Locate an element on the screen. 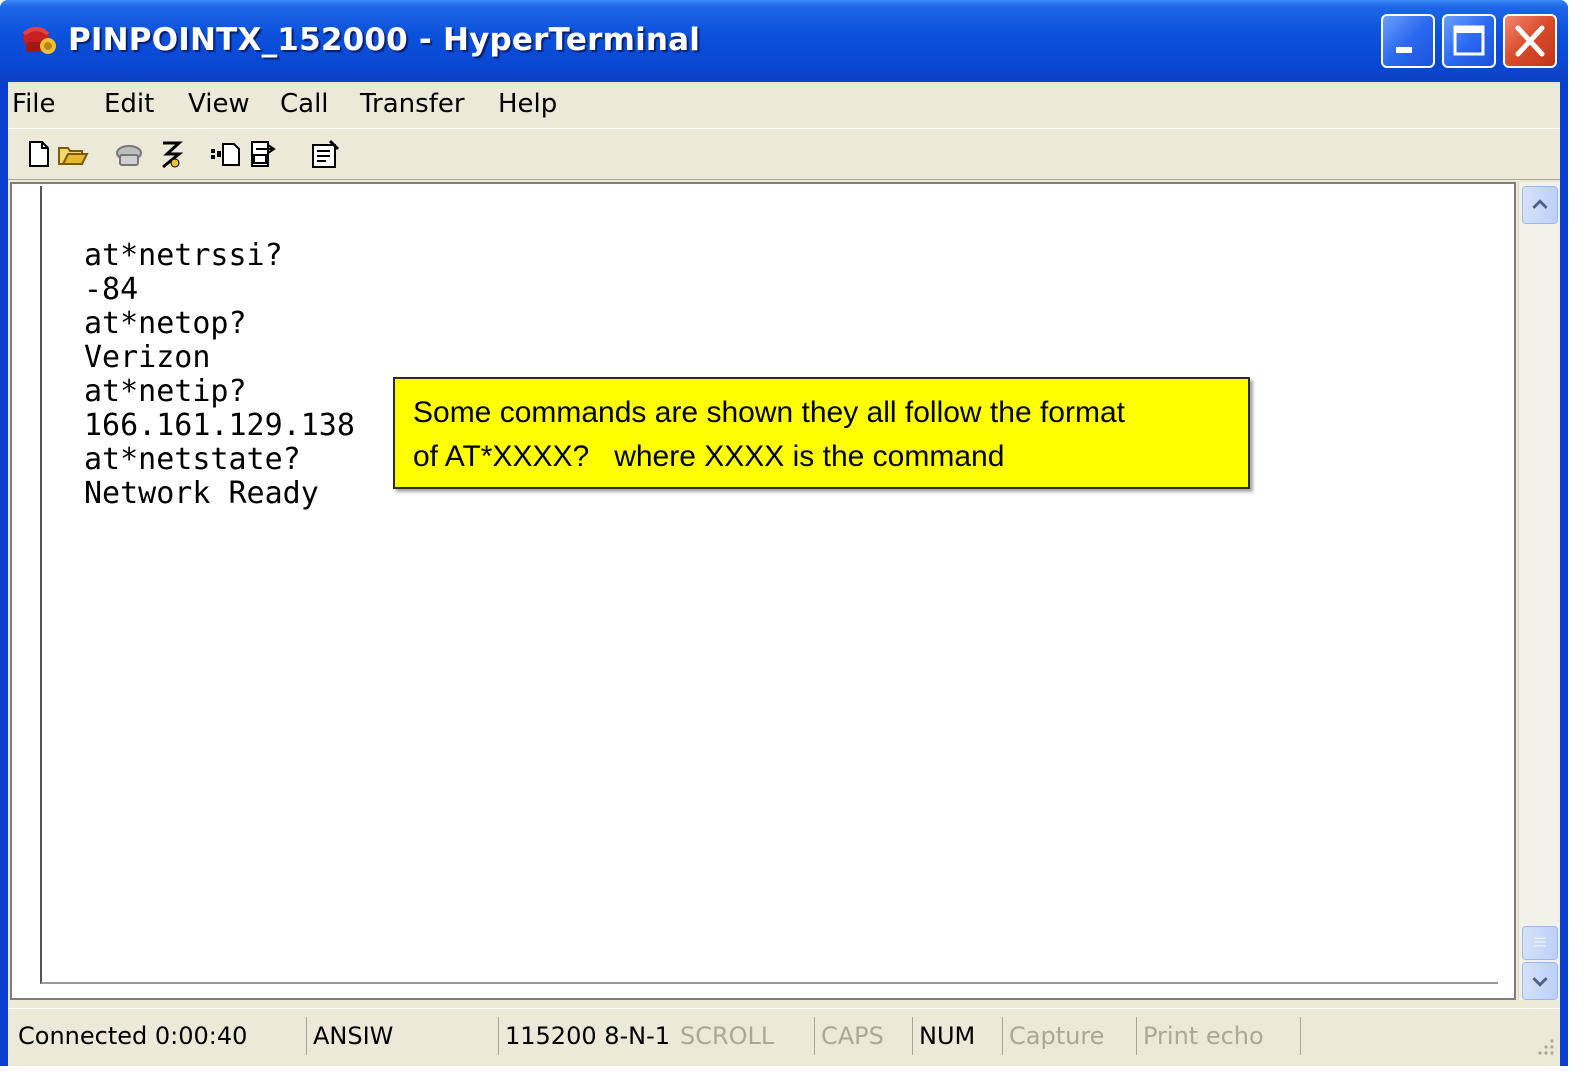  close-button is located at coordinates (1530, 41).